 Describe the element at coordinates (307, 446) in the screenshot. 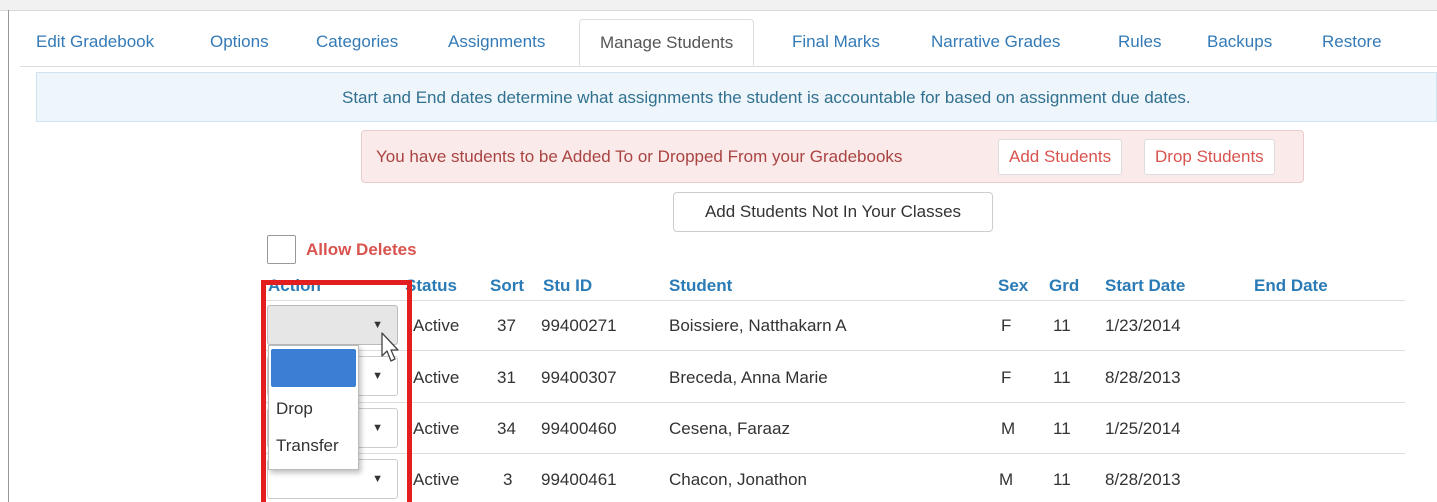

I see `dropdown-option-transfer: Transfer` at that location.